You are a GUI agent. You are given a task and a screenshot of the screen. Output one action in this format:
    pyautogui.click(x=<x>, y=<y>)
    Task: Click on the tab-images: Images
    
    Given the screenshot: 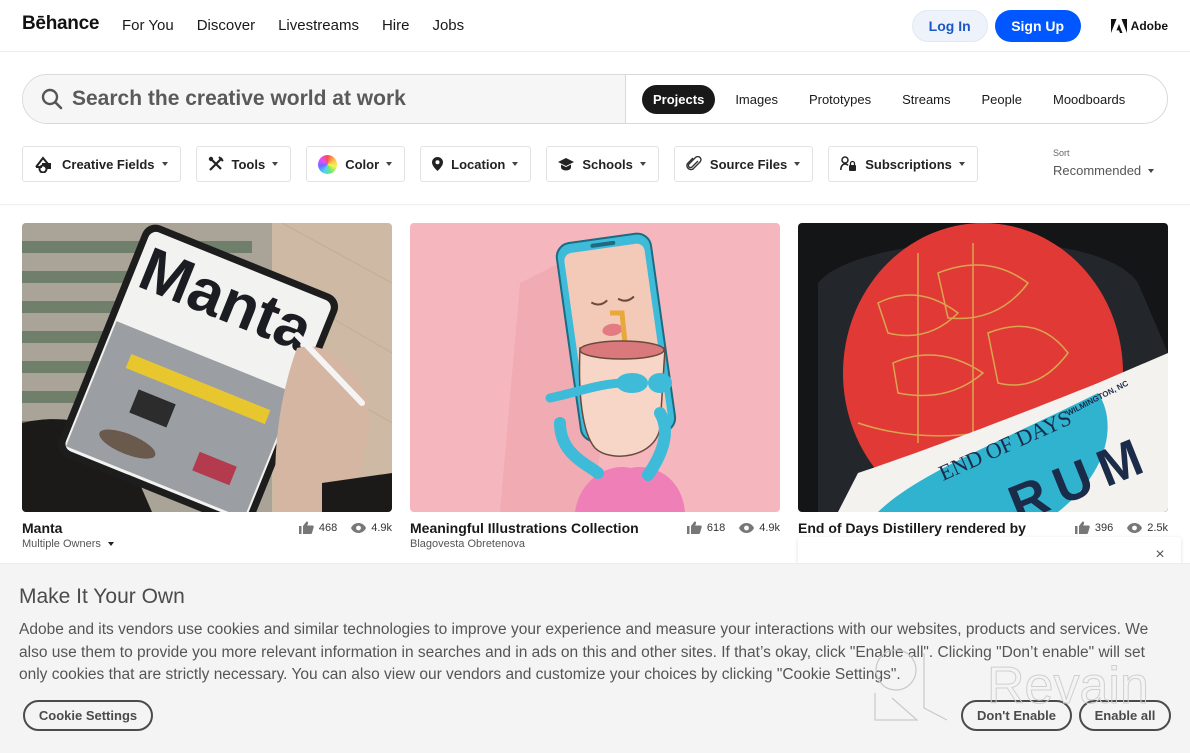 What is the action you would take?
    pyautogui.click(x=756, y=99)
    